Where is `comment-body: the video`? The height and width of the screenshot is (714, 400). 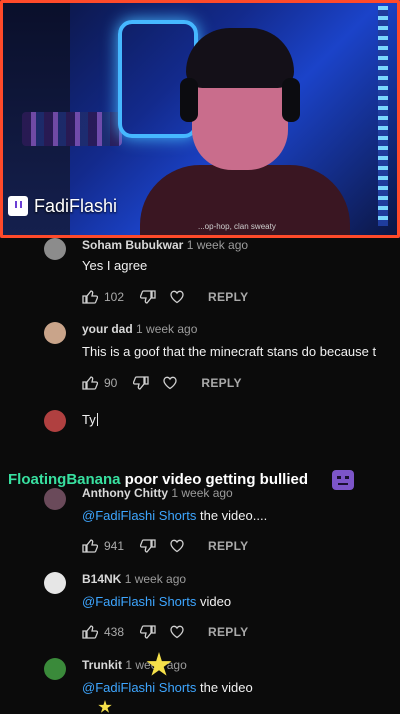
comment-body: the video is located at coordinates (224, 687).